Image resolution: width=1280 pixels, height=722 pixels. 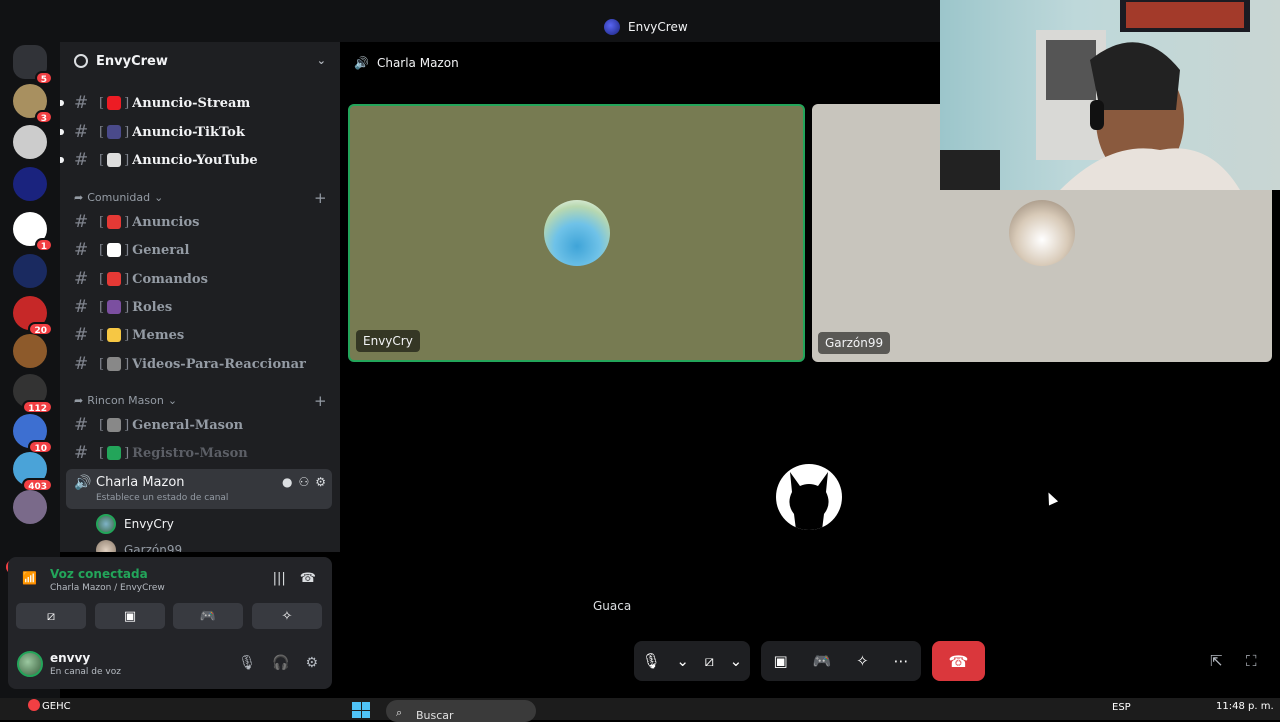 What do you see at coordinates (461, 711) in the screenshot?
I see `taskbar-search: ⌕ Buscar` at bounding box center [461, 711].